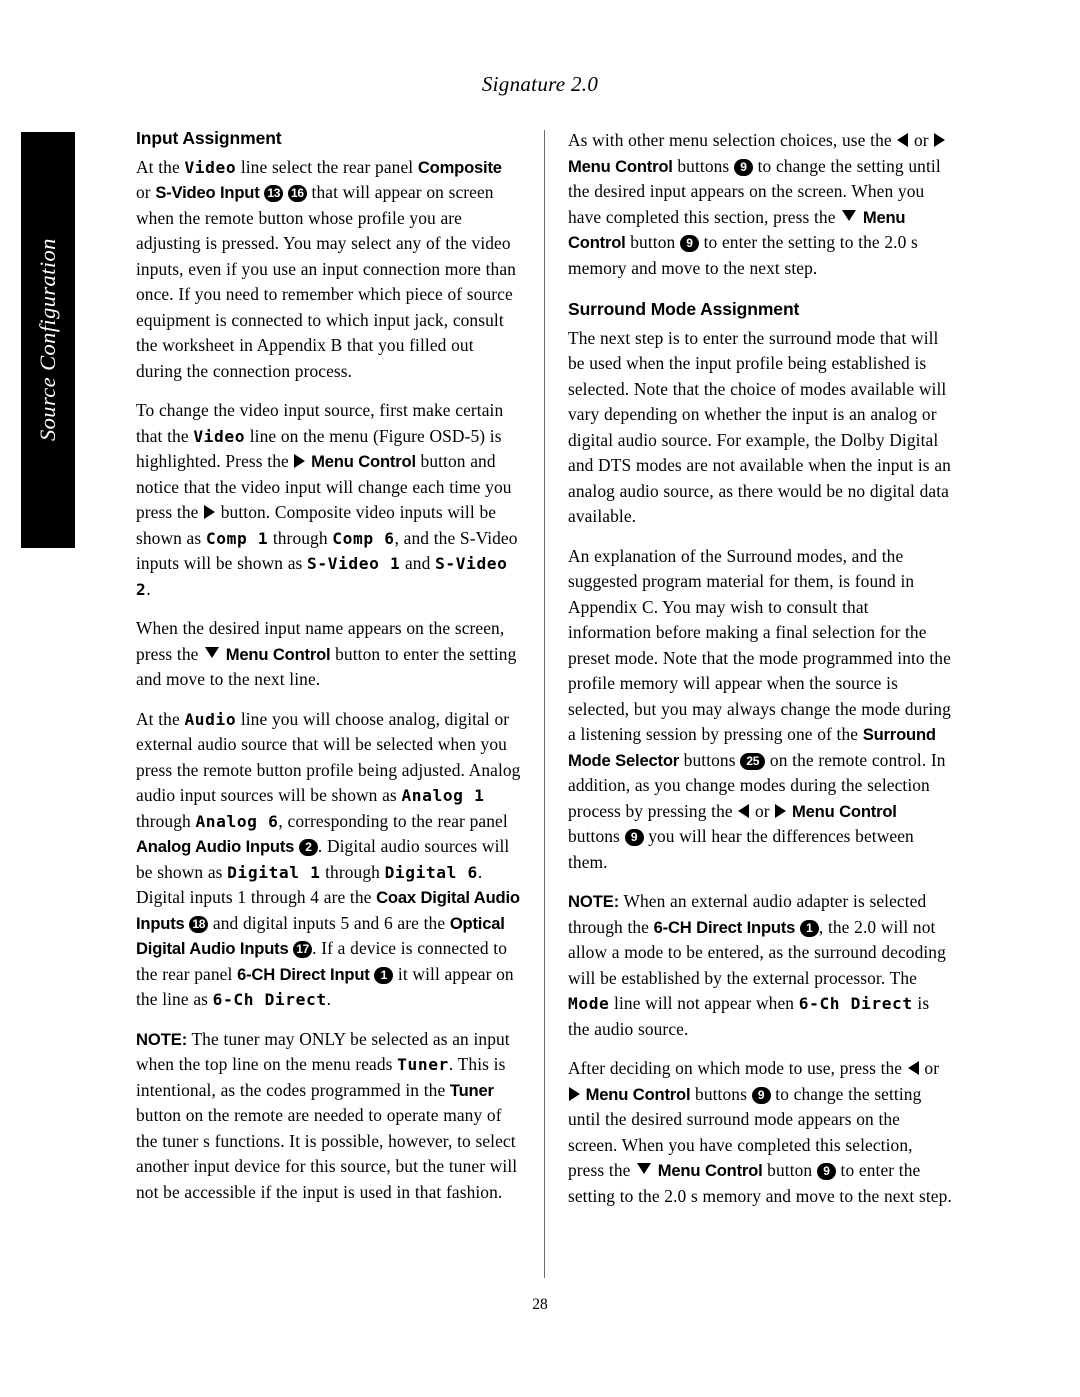  I want to click on control-control: Control, so click(733, 1171).